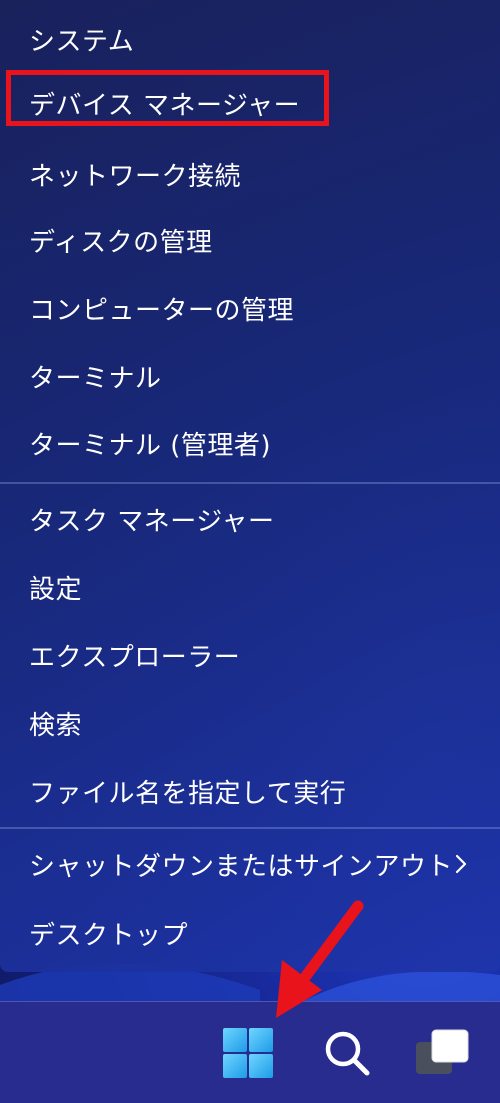 This screenshot has height=1103, width=500. I want to click on menu-item-label: 検索, so click(56, 725).